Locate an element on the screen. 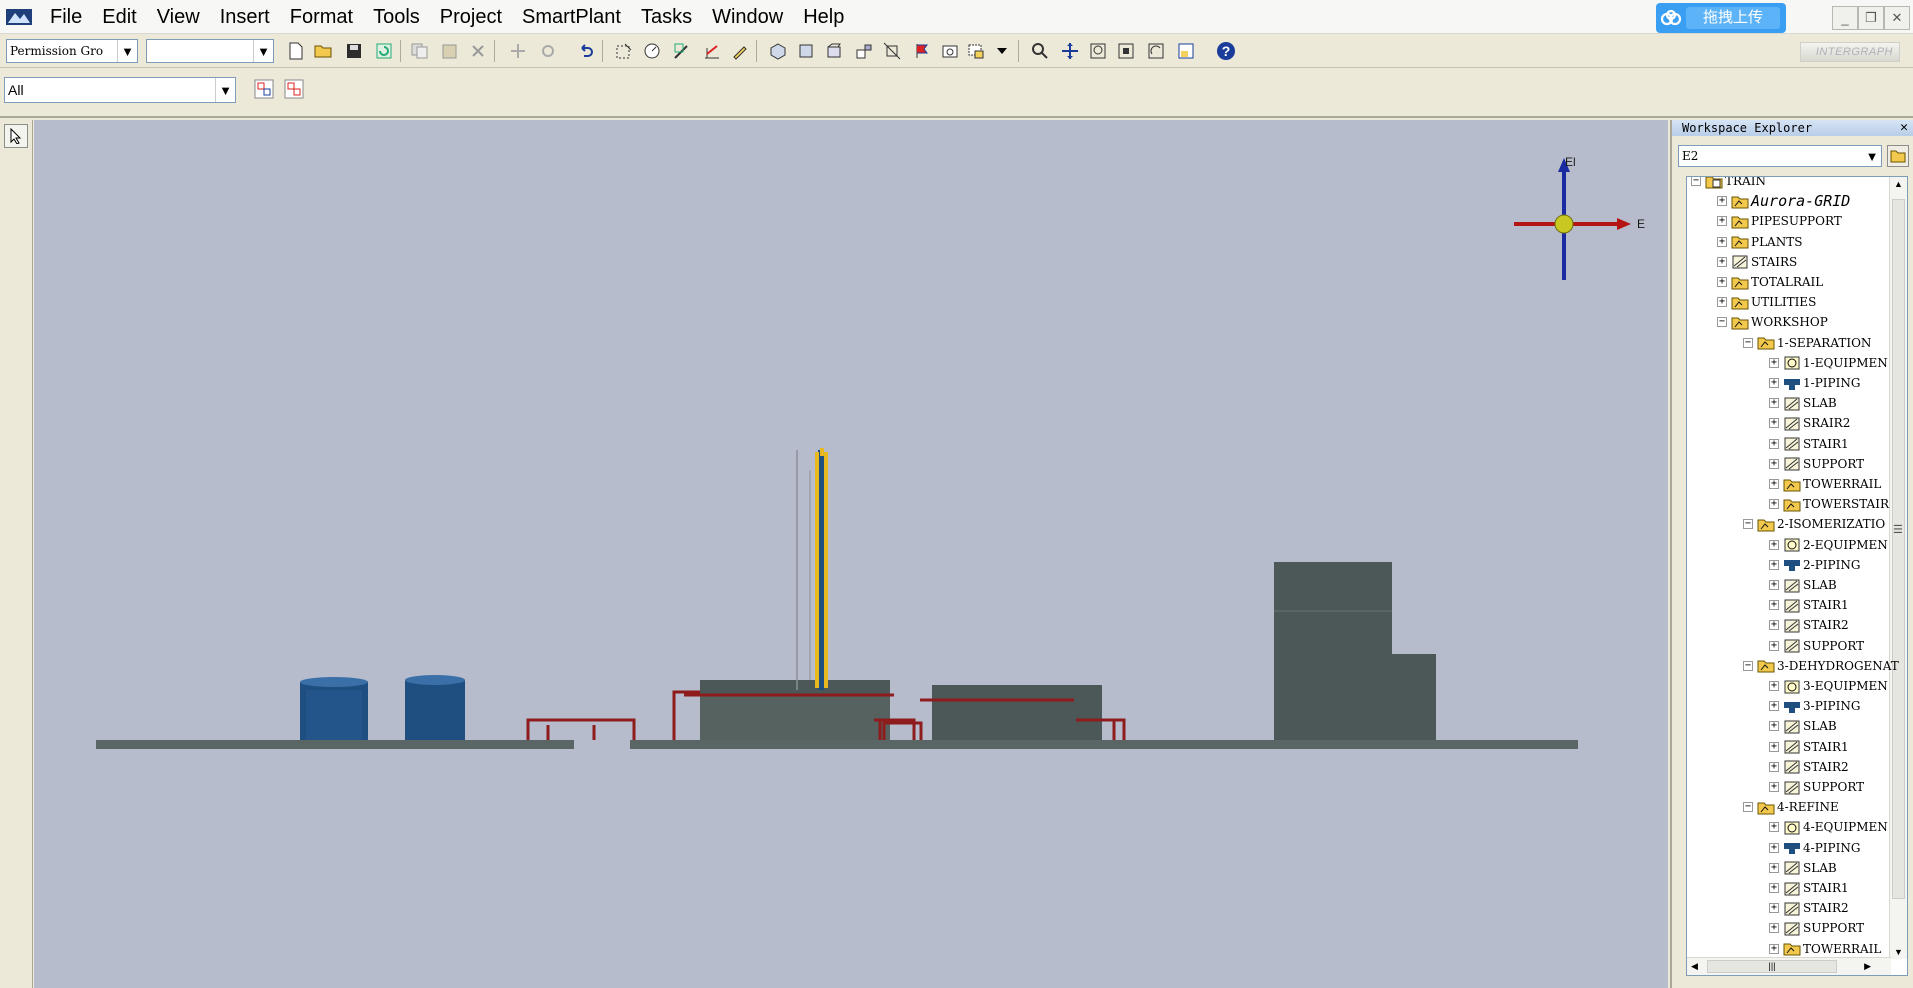 Image resolution: width=1913 pixels, height=988 pixels. clear-filter-icon is located at coordinates (294, 89).